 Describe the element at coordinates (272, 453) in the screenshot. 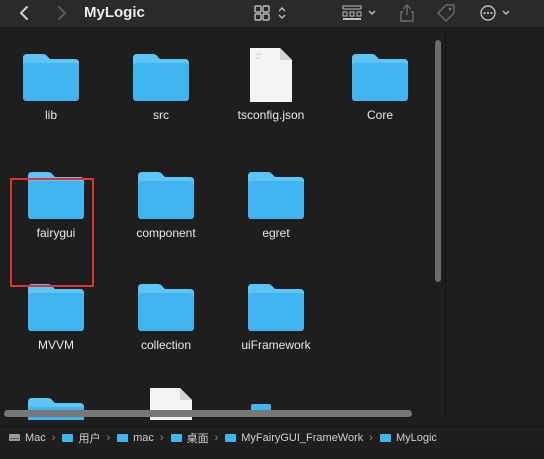

I see `window-bottom-edge` at that location.